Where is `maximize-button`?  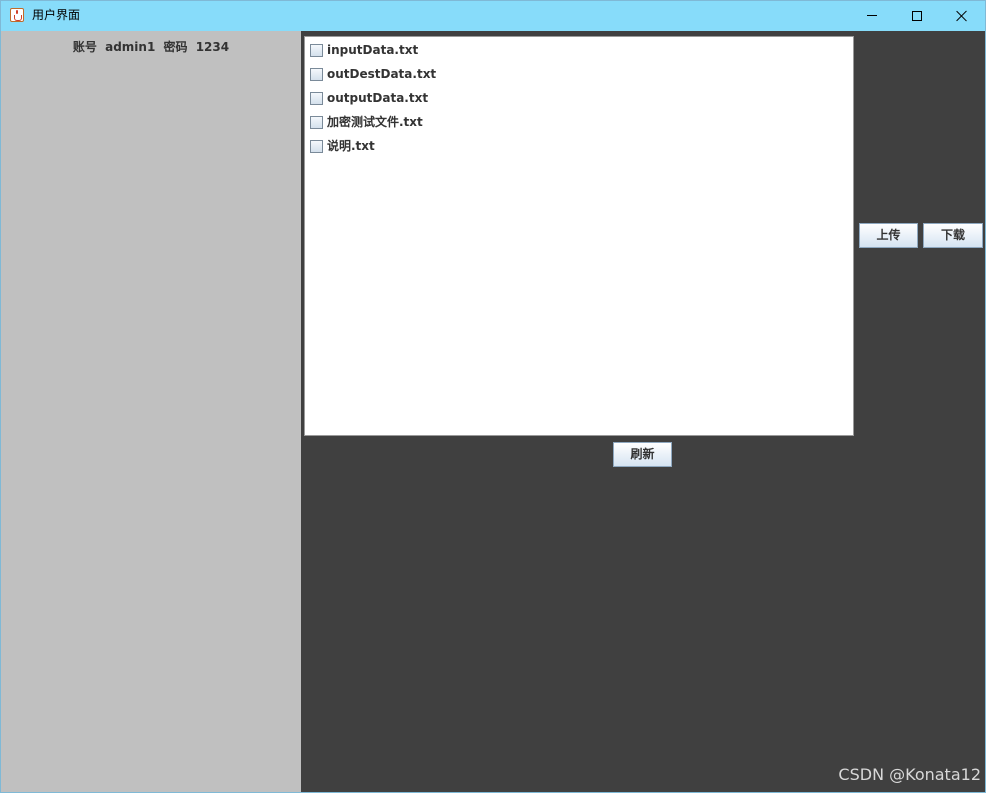
maximize-button is located at coordinates (917, 16).